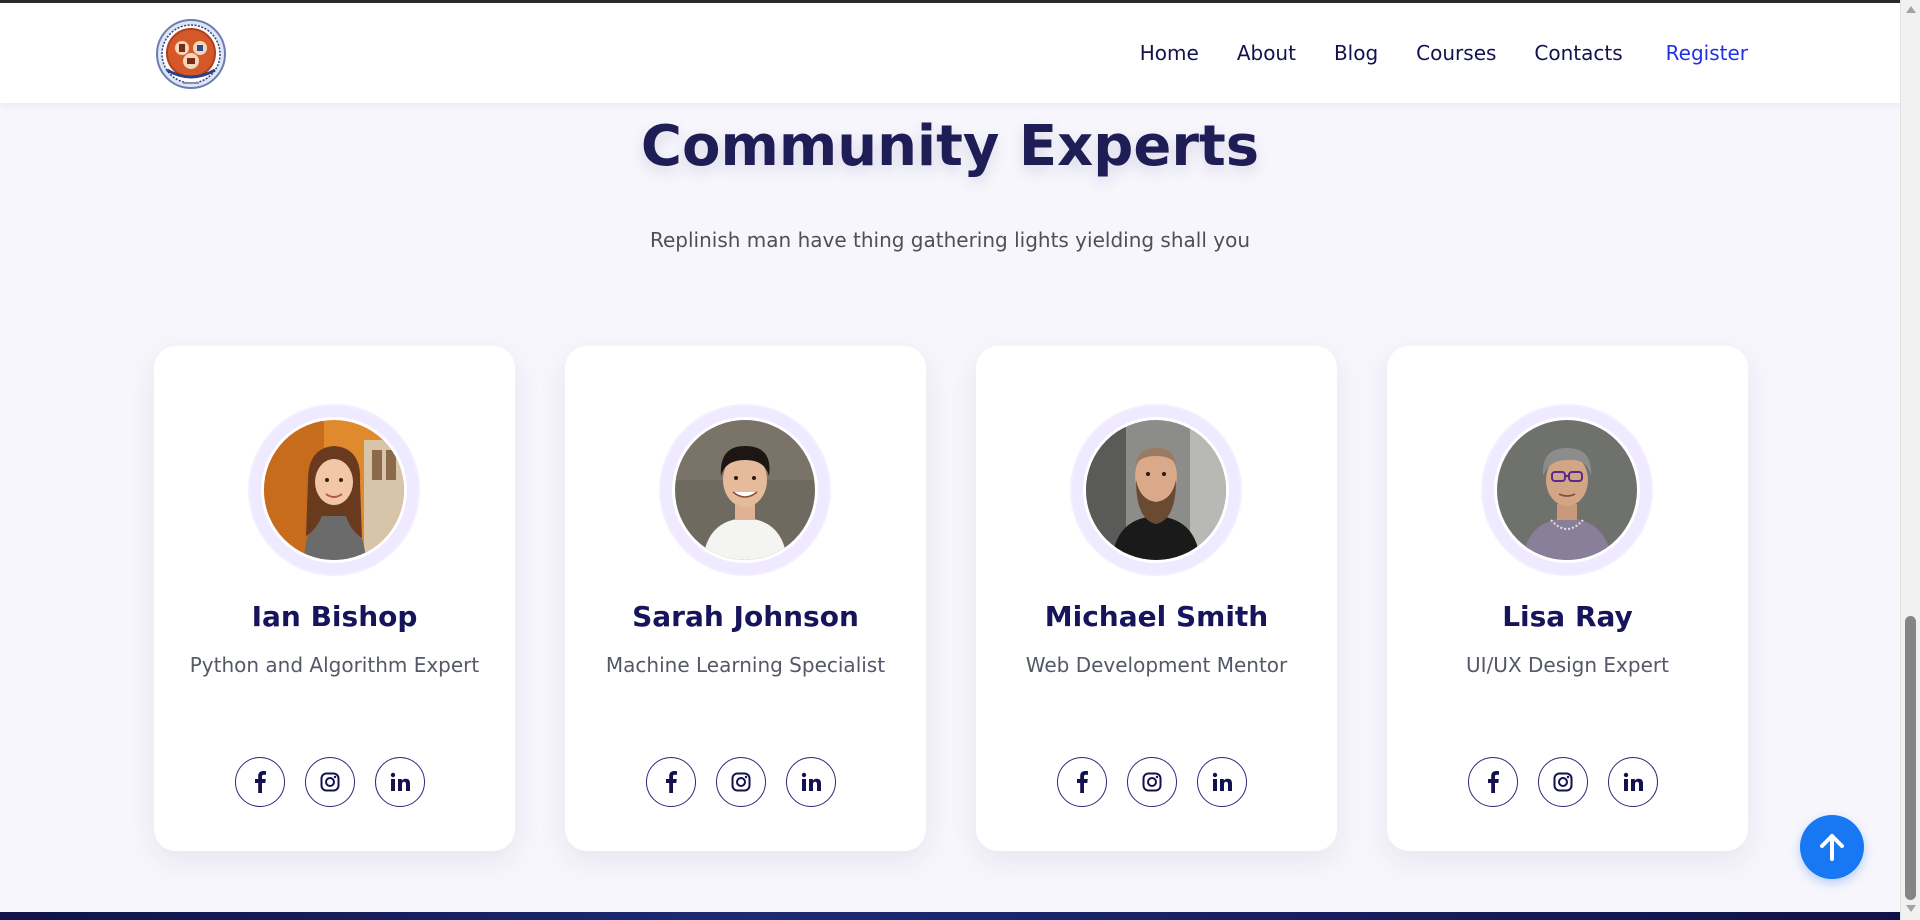 The image size is (1920, 920). Describe the element at coordinates (950, 916) in the screenshot. I see `footer-strip` at that location.